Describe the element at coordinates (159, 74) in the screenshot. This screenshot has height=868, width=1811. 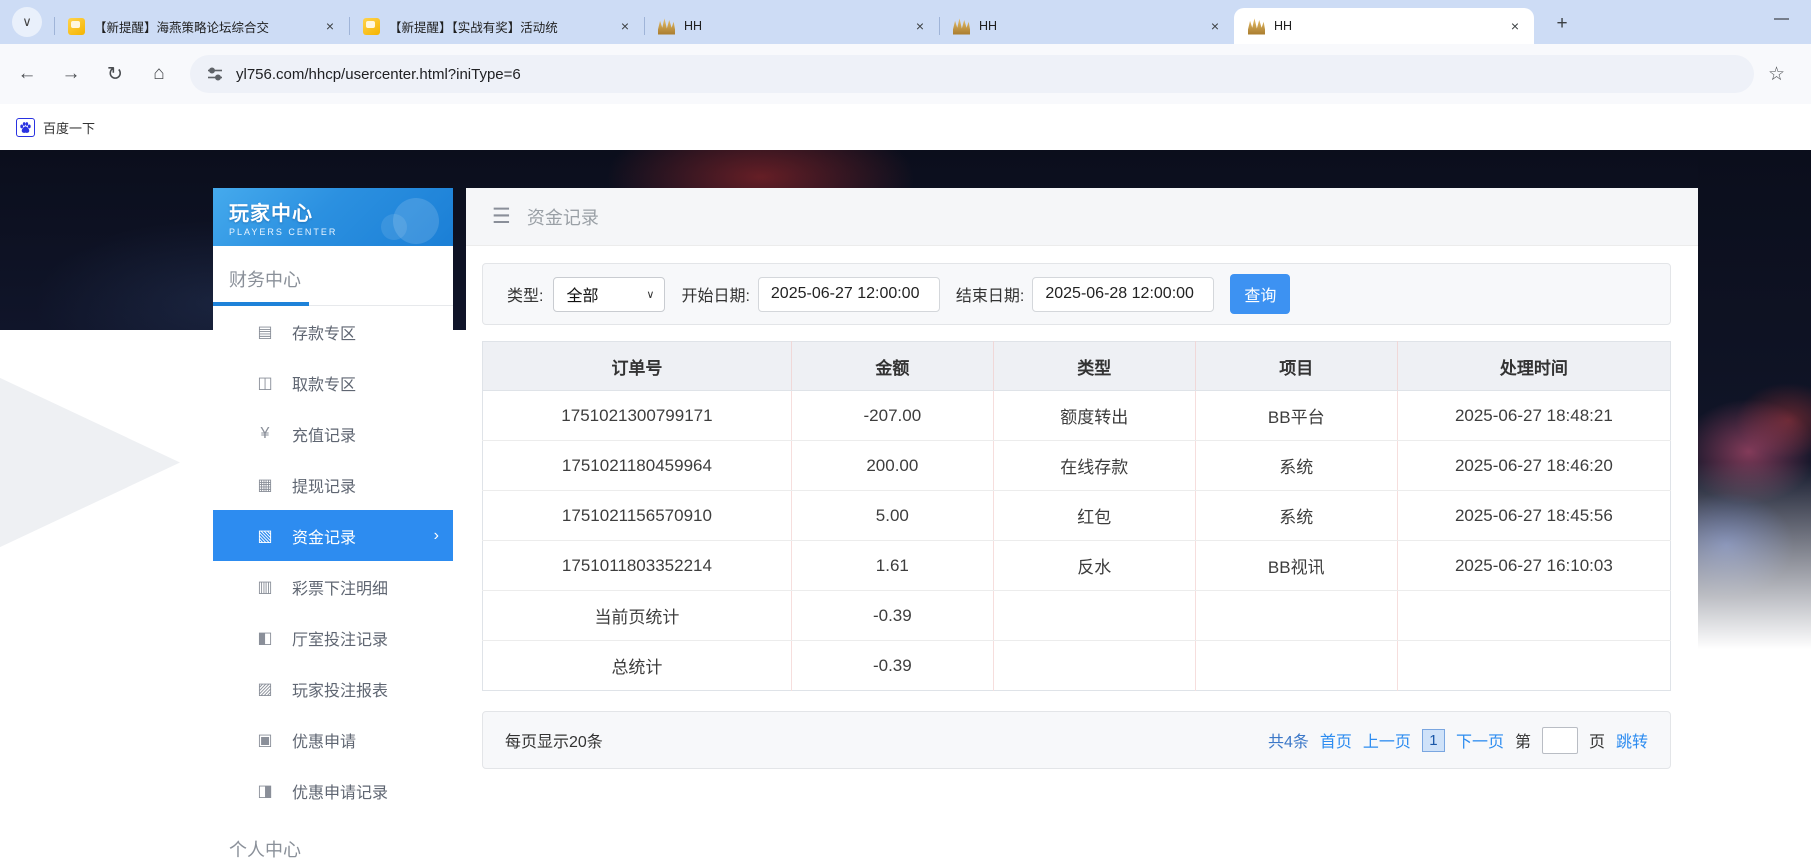
I see `home-button: ⌂` at that location.